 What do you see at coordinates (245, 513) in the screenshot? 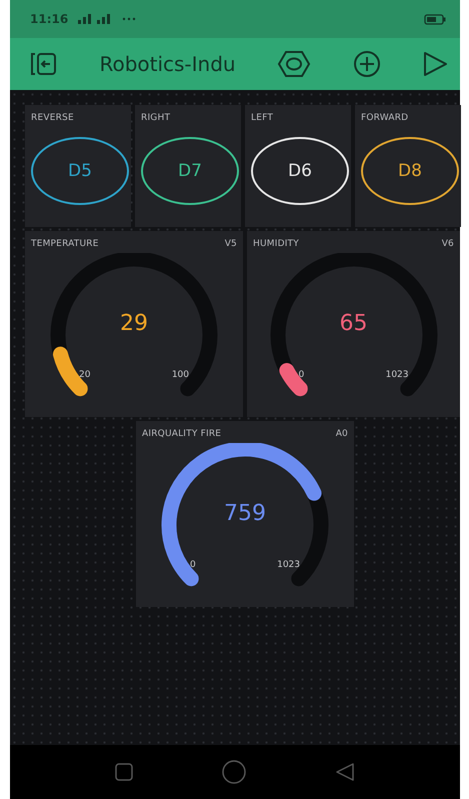
I see `gauge-value: 759` at bounding box center [245, 513].